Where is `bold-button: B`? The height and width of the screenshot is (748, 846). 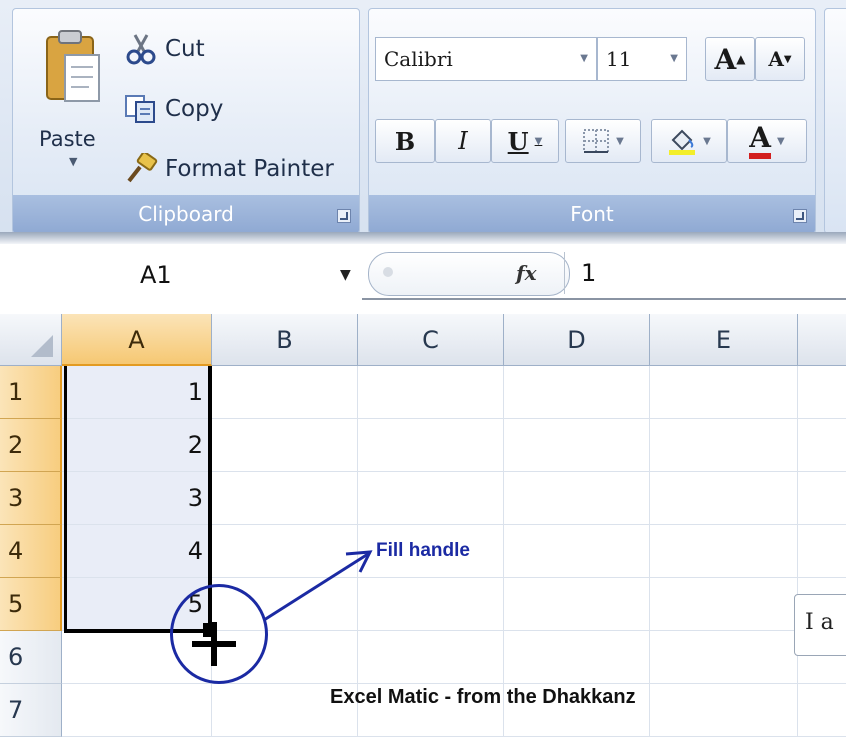 bold-button: B is located at coordinates (405, 141).